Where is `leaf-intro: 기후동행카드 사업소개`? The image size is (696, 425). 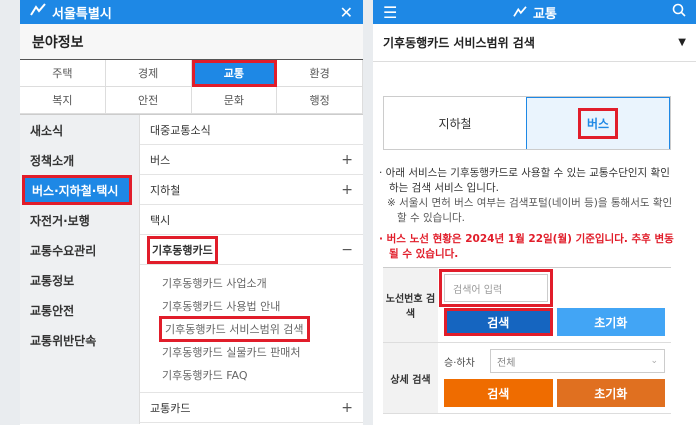 leaf-intro: 기후동행카드 사업소개 is located at coordinates (251, 282).